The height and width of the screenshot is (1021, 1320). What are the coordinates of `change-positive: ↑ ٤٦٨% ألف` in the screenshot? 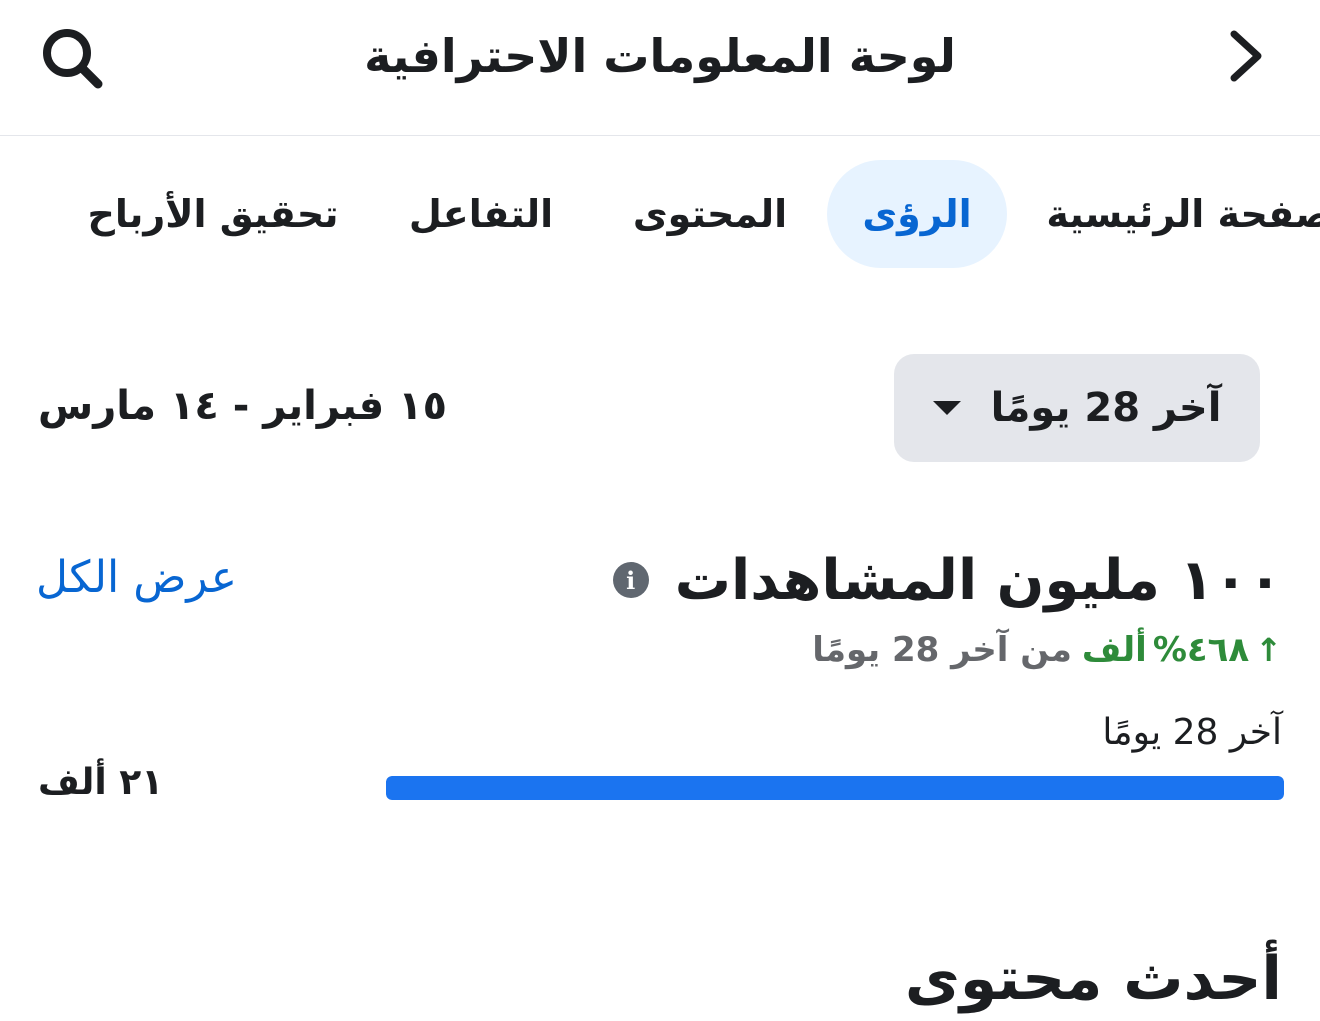 It's located at (1182, 650).